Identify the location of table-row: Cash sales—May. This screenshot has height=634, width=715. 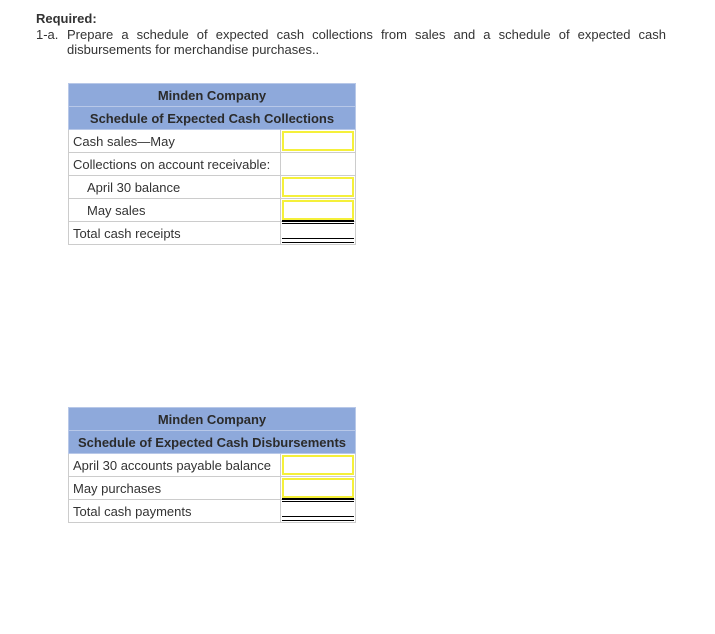
(212, 141).